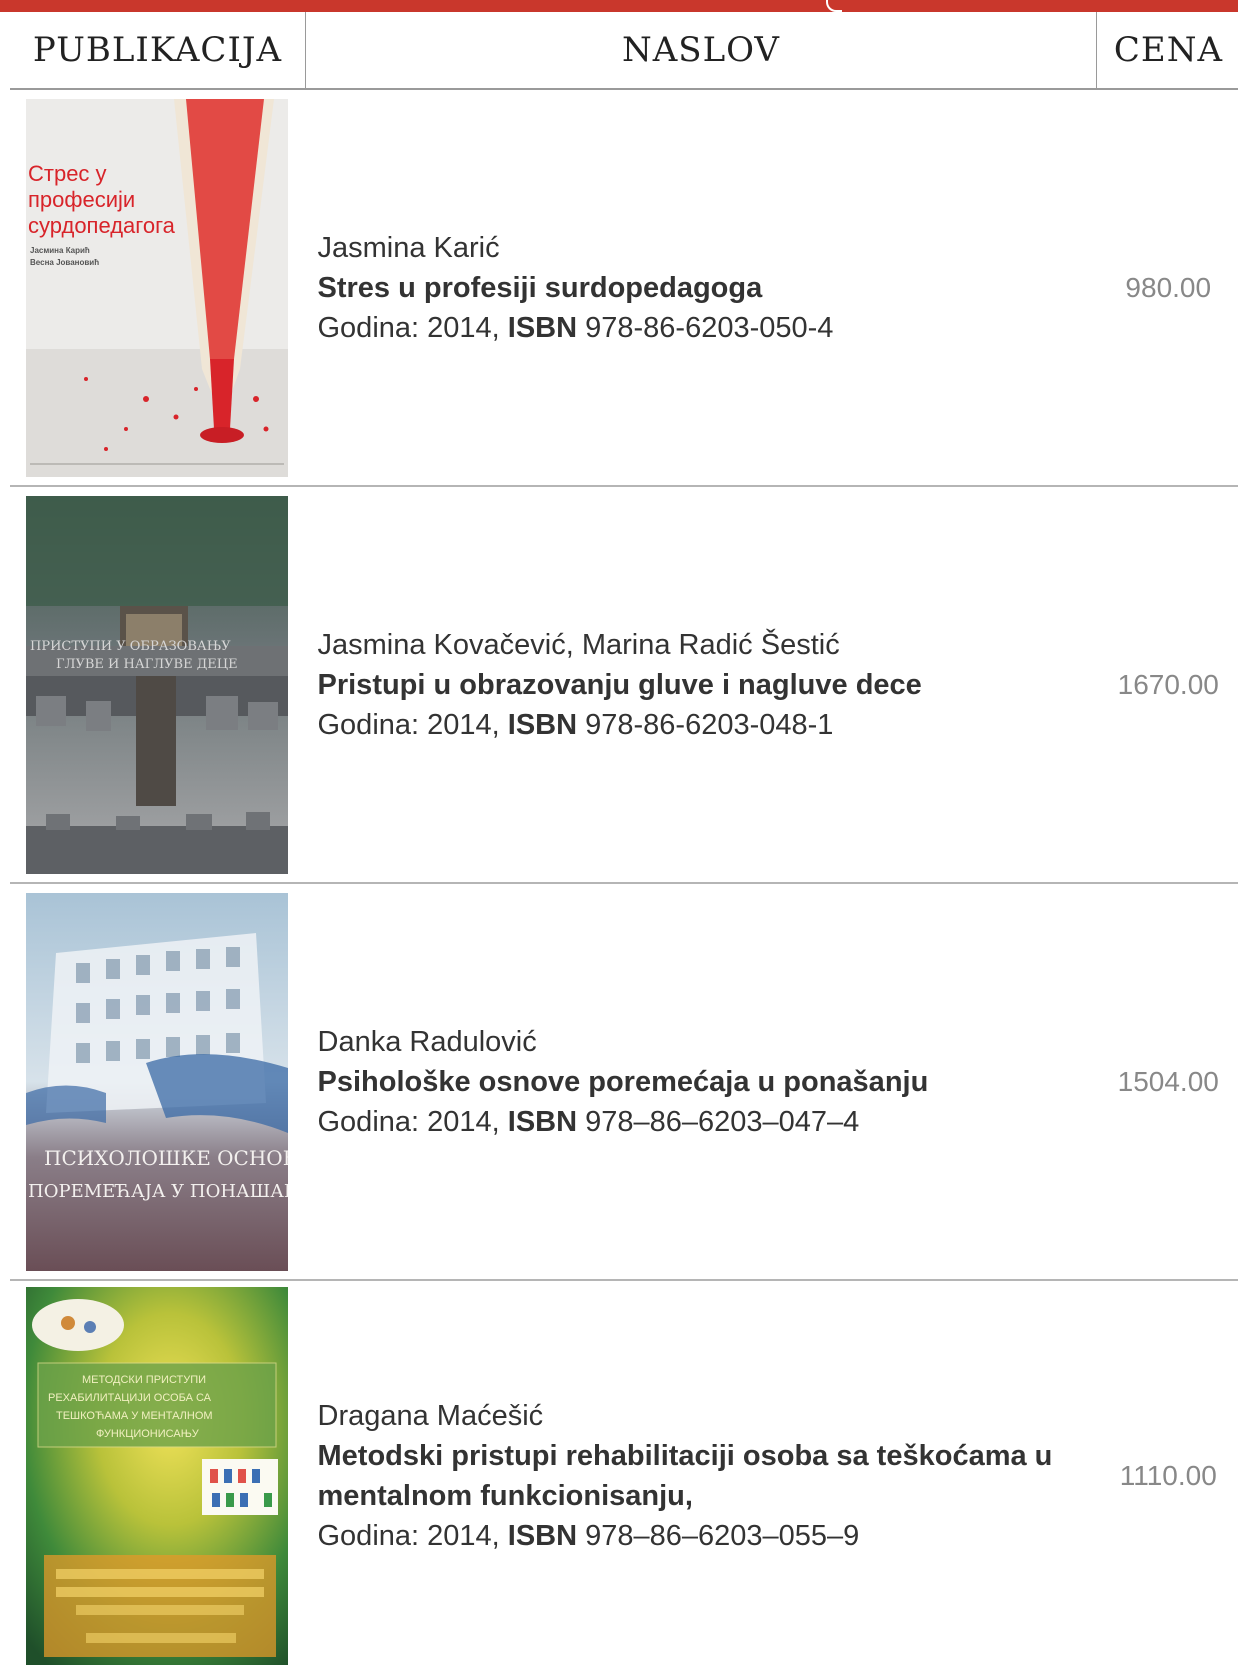 The height and width of the screenshot is (1671, 1238). Describe the element at coordinates (707, 288) in the screenshot. I see `book-title: Stres u profesiji surdopedagoga` at that location.